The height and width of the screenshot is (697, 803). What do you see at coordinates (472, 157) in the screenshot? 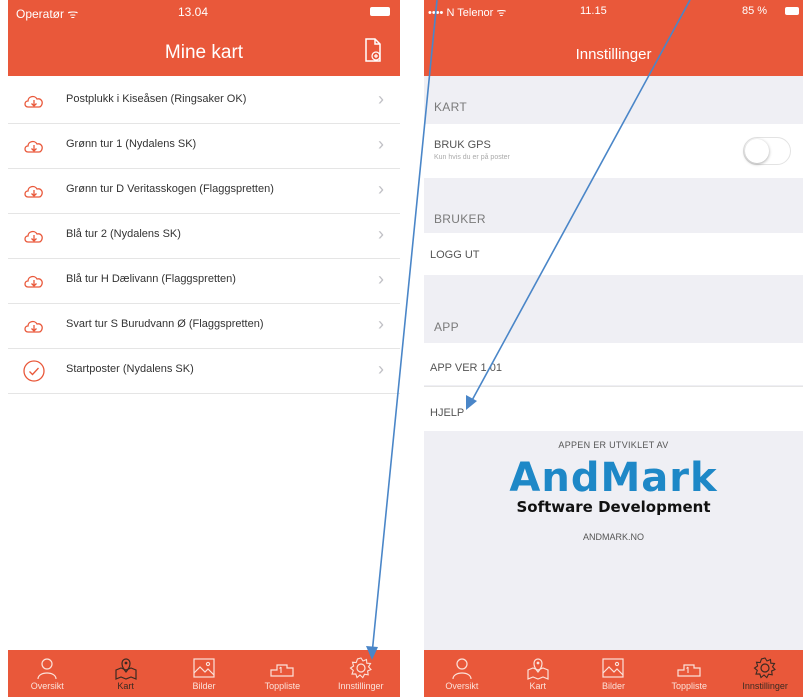
I see `gps-sublabel: Kun hvis du er på poster` at bounding box center [472, 157].